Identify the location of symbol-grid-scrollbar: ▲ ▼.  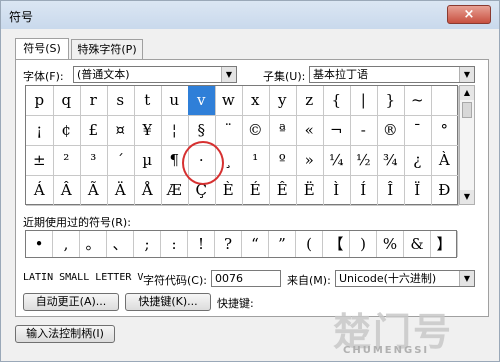
(467, 145).